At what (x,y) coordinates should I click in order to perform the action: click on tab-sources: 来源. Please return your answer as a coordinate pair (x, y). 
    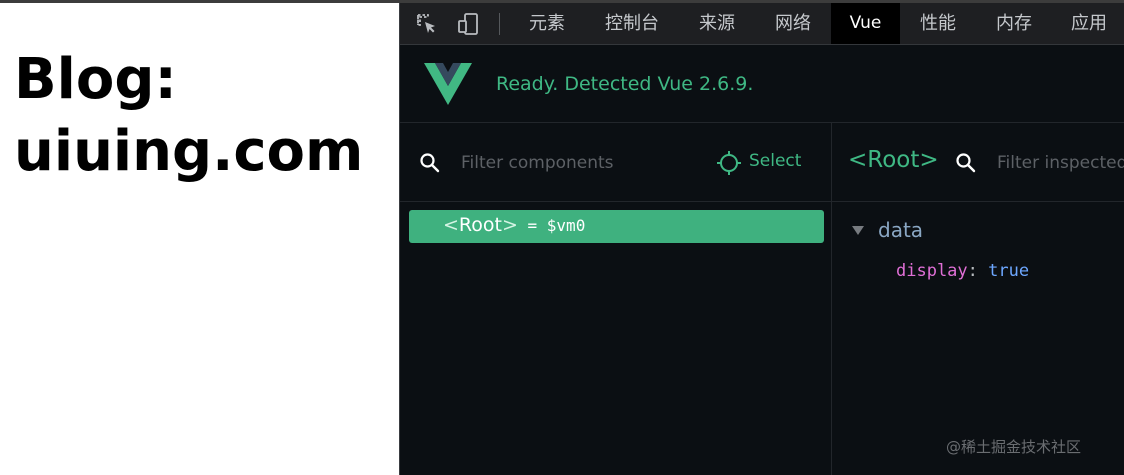
    Looking at the image, I should click on (717, 23).